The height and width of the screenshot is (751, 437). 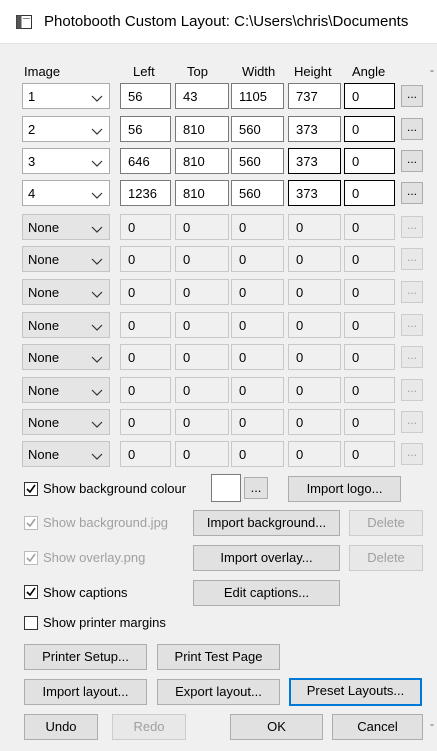 I want to click on image-select: 4, so click(x=66, y=193).